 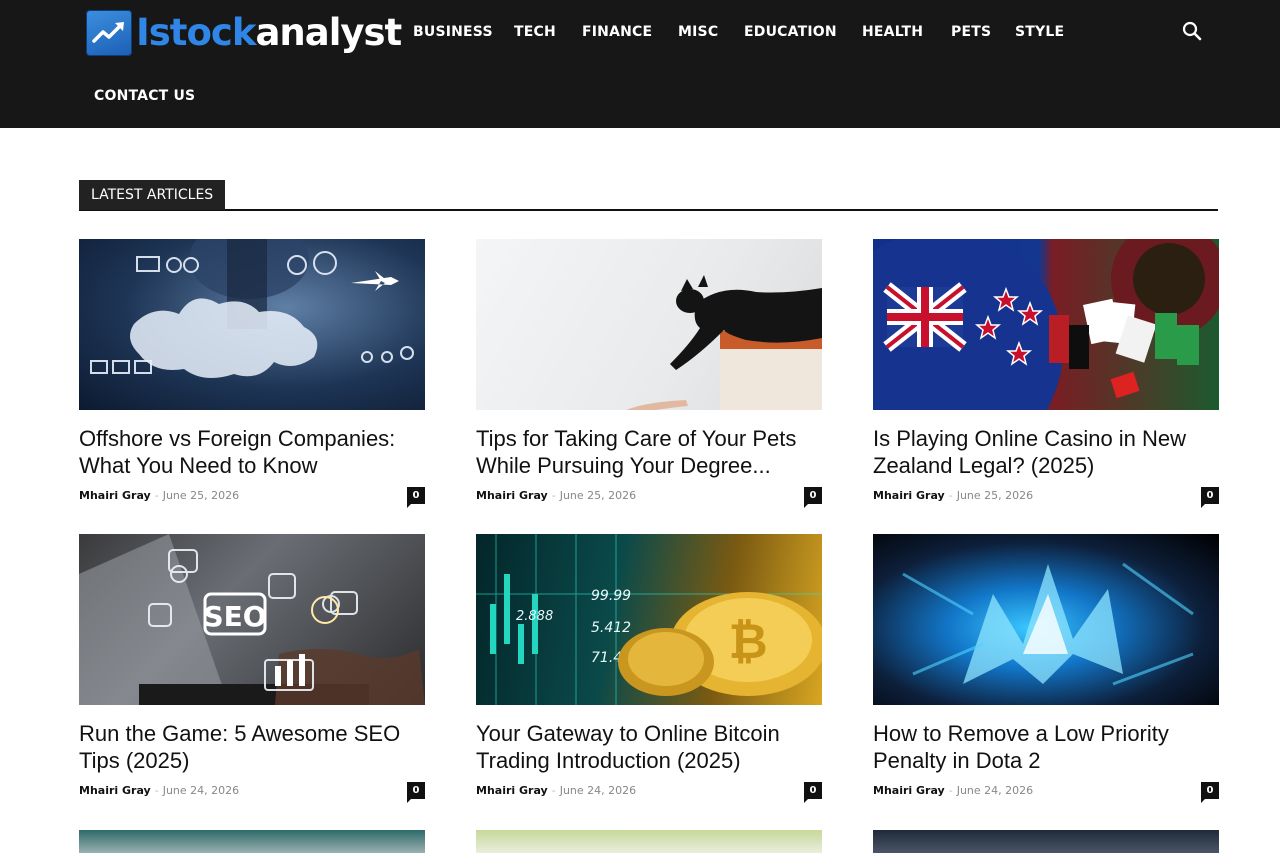 I want to click on article-thumbnail: 99.99 5.412 71.45 2.888 ₿, so click(x=649, y=619).